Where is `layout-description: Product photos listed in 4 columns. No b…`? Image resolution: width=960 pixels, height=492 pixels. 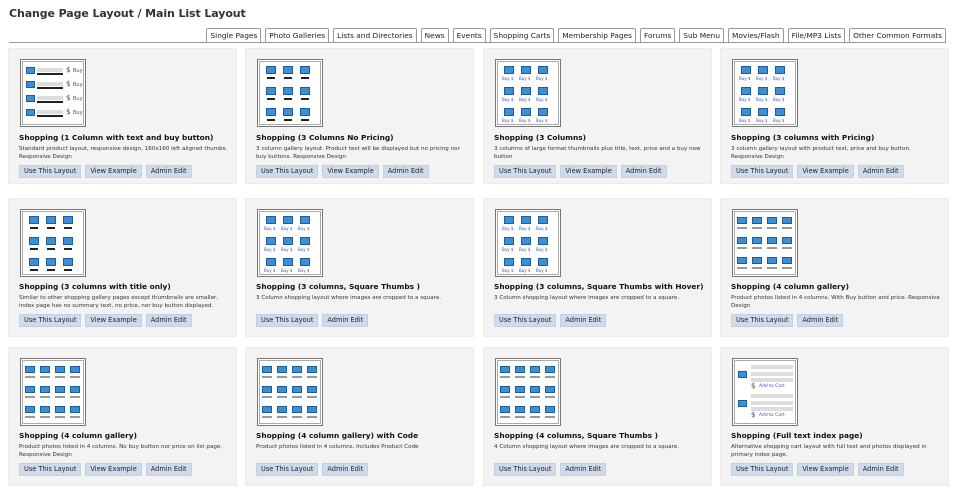
layout-description: Product photos listed in 4 columns. No b… is located at coordinates (121, 451).